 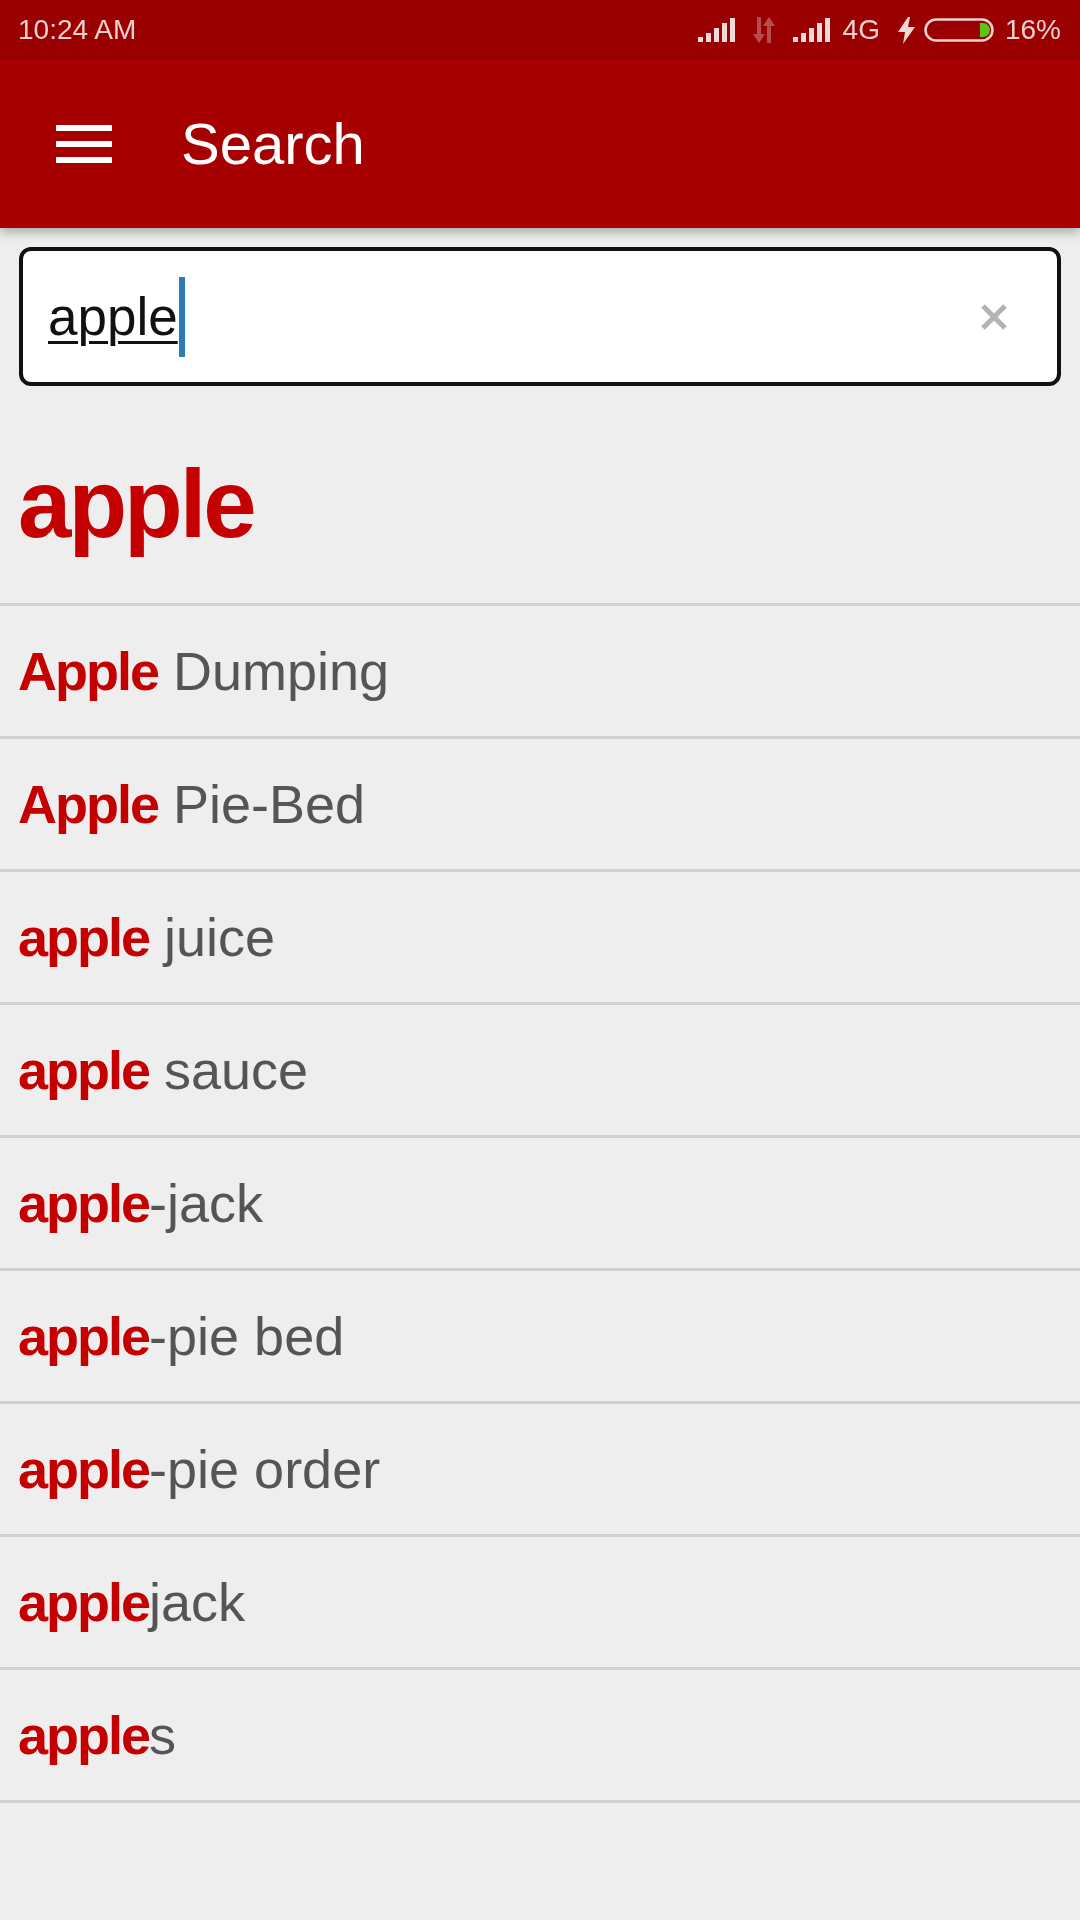 What do you see at coordinates (273, 144) in the screenshot?
I see `app-title: Search` at bounding box center [273, 144].